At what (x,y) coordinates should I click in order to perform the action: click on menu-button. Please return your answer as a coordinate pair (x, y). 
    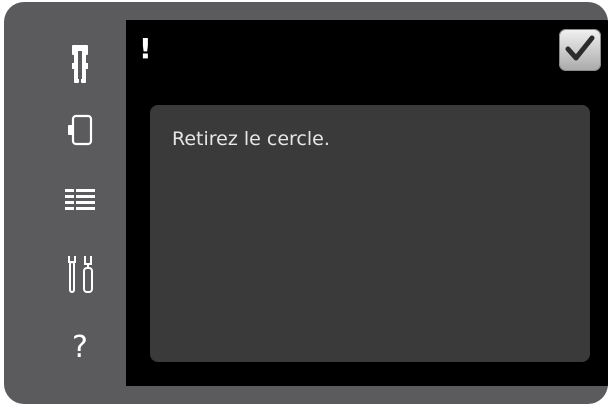
    Looking at the image, I should click on (80, 200).